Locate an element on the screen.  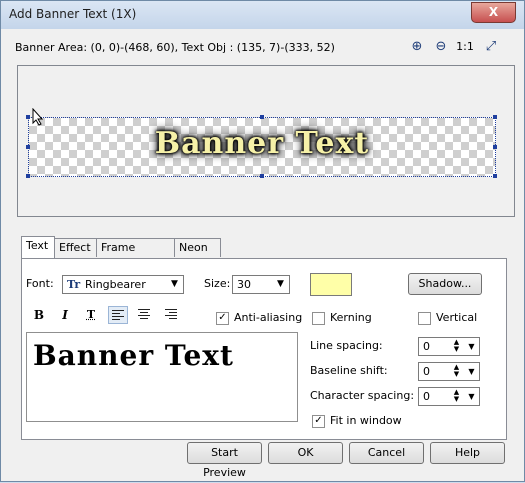
anti-aliasing-checkbox: ✓ is located at coordinates (222, 318).